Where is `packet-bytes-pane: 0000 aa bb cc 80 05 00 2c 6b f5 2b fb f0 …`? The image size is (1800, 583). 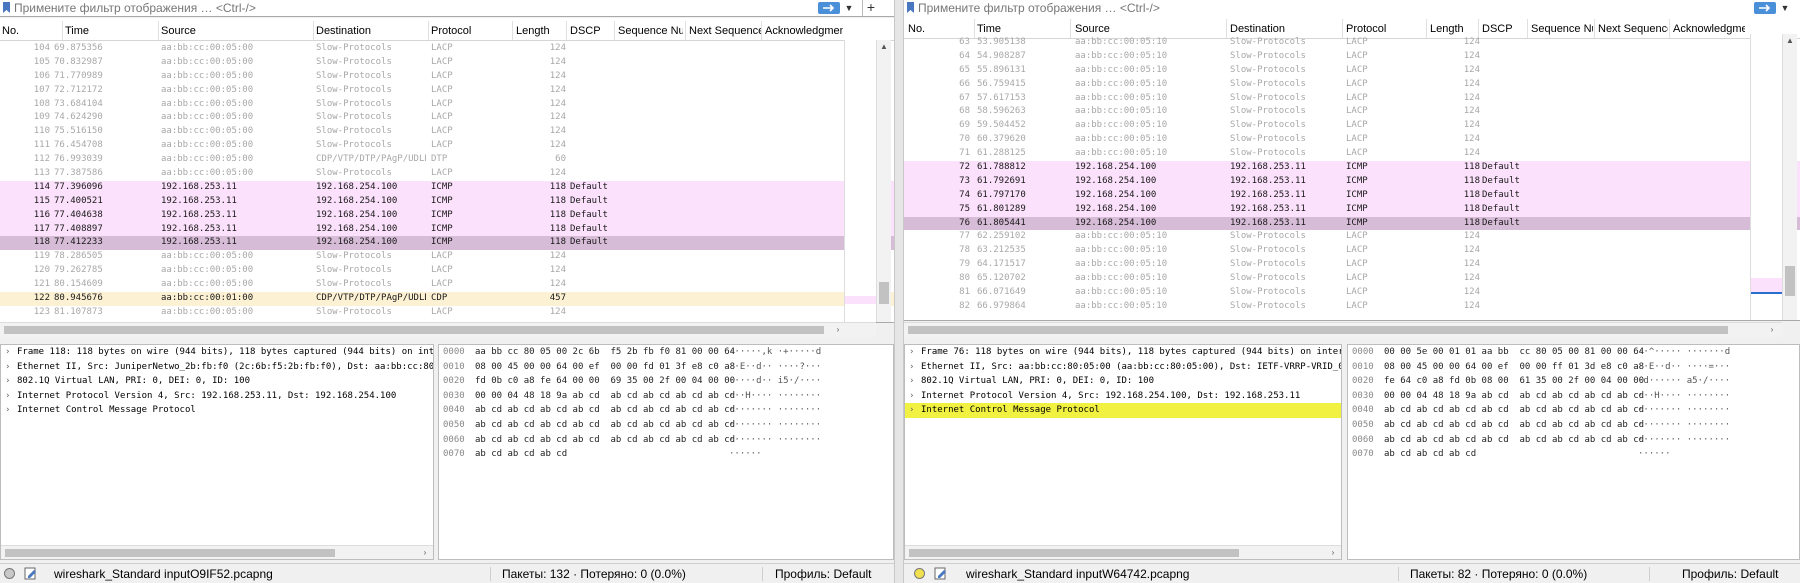
packet-bytes-pane: 0000 aa bb cc 80 05 00 2c 6b f5 2b fb f0 … is located at coordinates (666, 452).